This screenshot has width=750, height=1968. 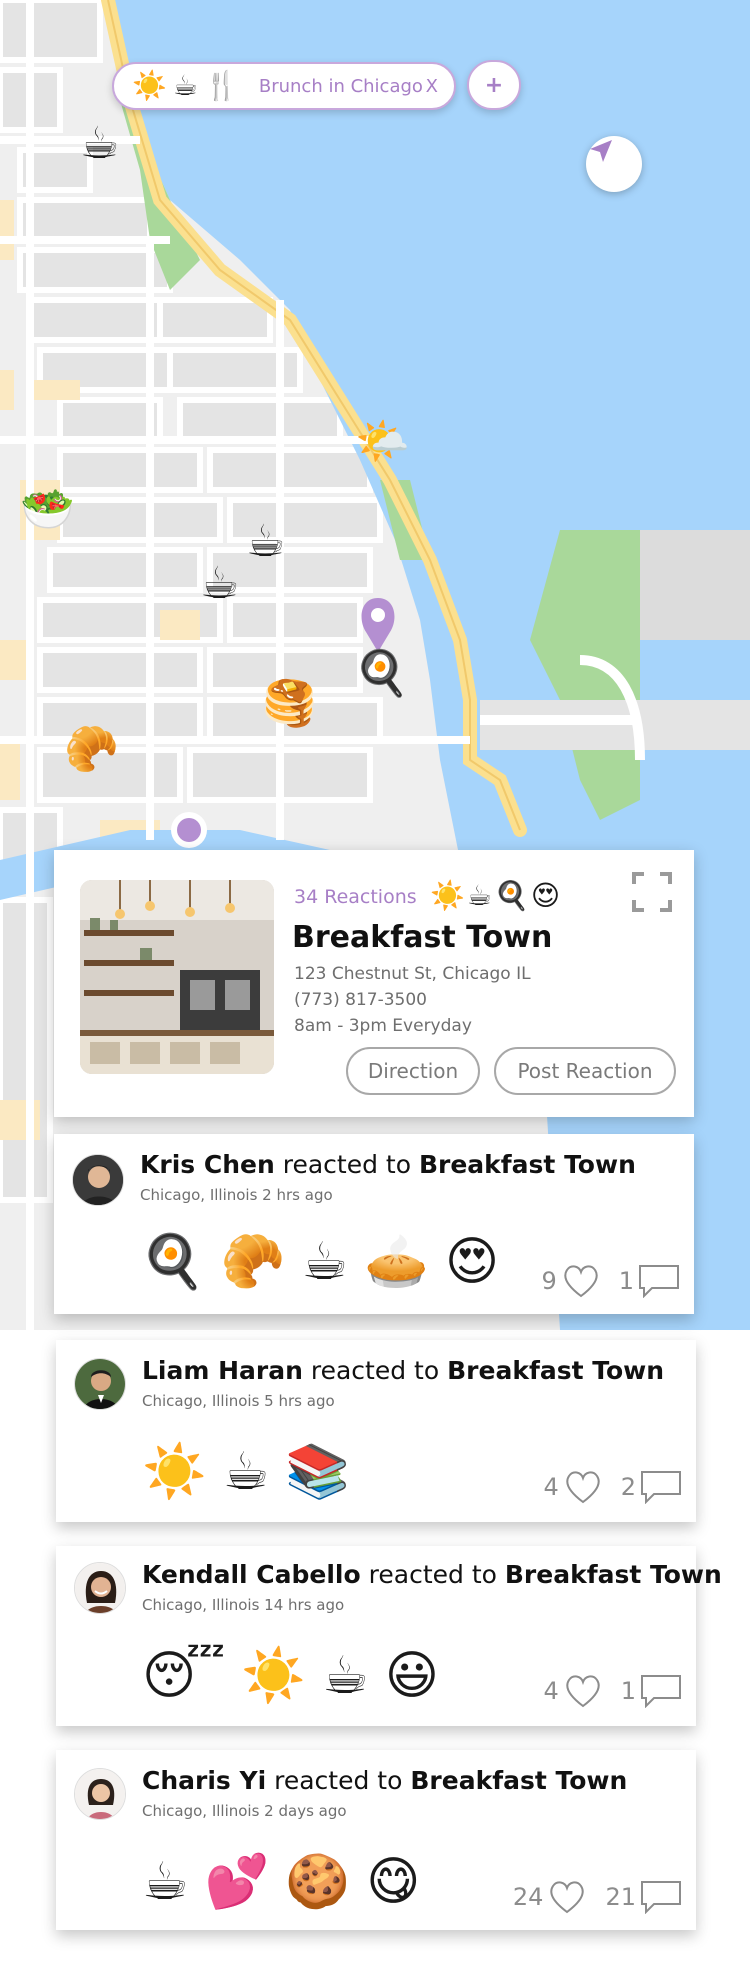 What do you see at coordinates (355, 897) in the screenshot?
I see `reactions-count: 34 Reactions` at bounding box center [355, 897].